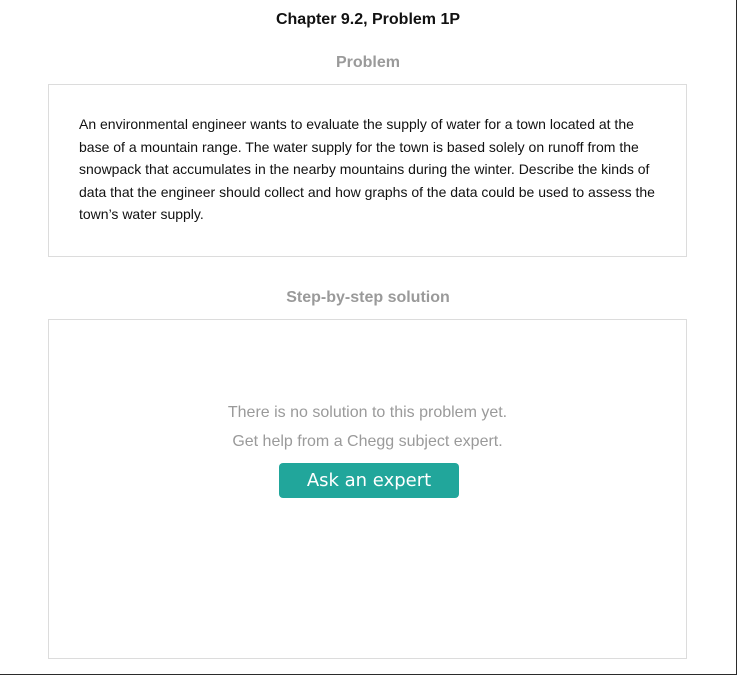  I want to click on expert-help-line: Get help from a Chegg subject expert., so click(367, 441).